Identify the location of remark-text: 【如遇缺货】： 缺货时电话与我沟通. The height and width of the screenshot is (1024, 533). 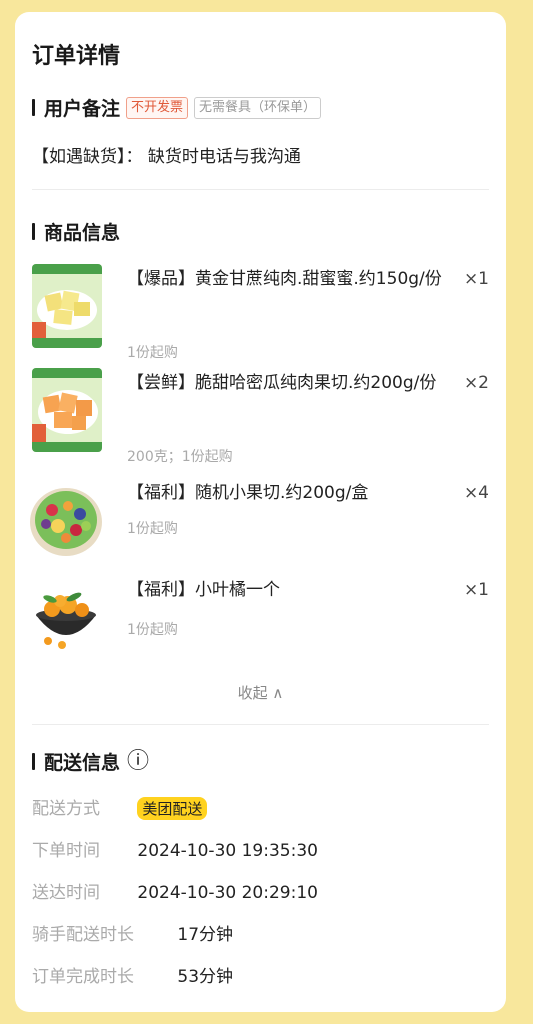
(166, 157).